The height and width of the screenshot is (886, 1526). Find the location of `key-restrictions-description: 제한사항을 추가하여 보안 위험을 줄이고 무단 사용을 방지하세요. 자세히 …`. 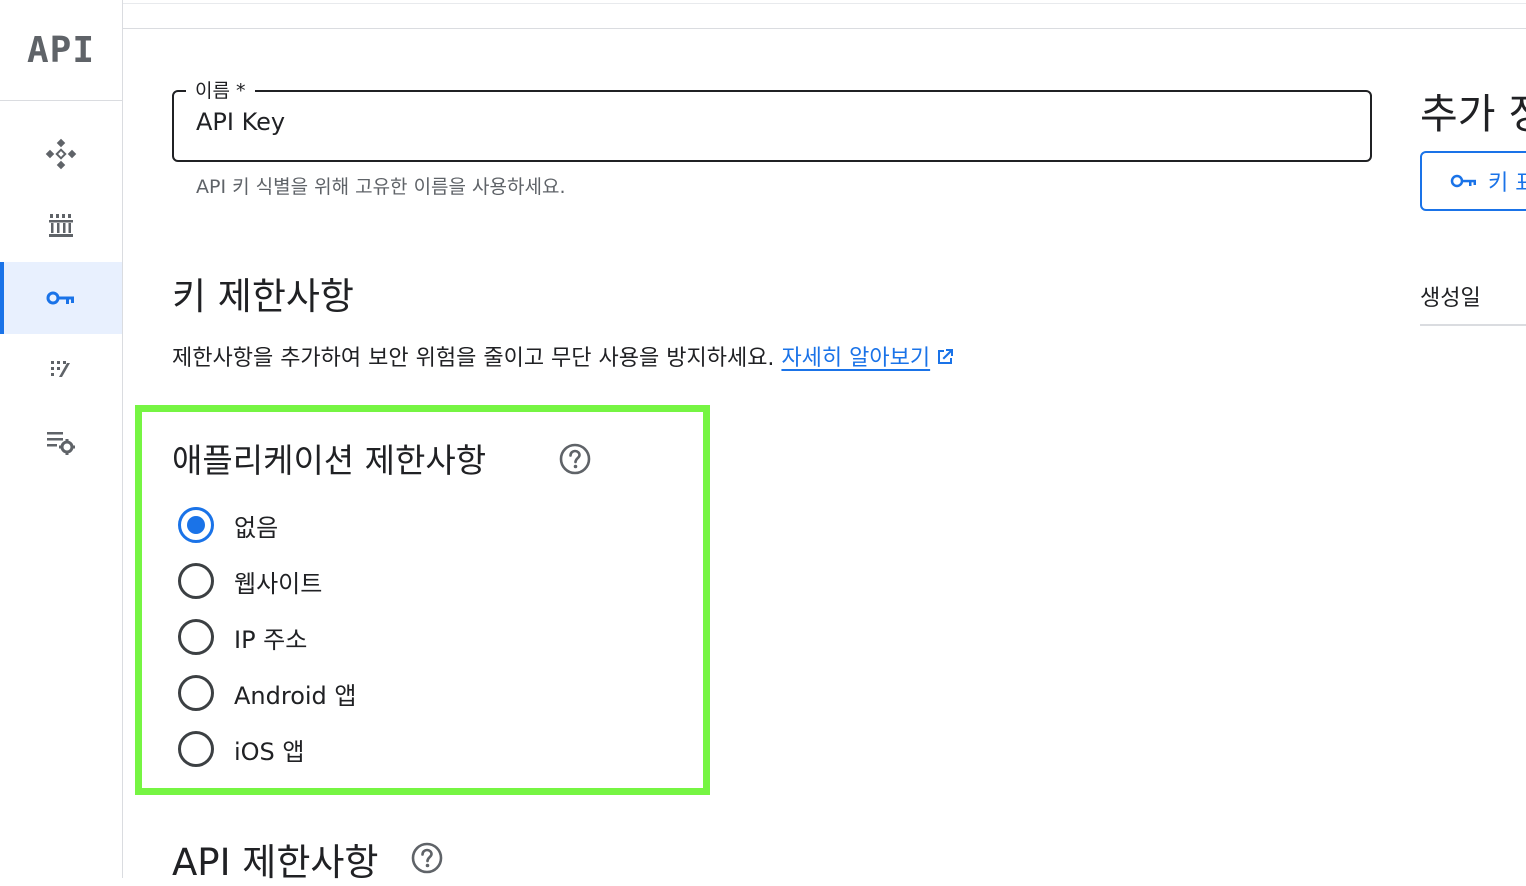

key-restrictions-description: 제한사항을 추가하여 보안 위험을 줄이고 무단 사용을 방지하세요. 자세히 … is located at coordinates (564, 356).